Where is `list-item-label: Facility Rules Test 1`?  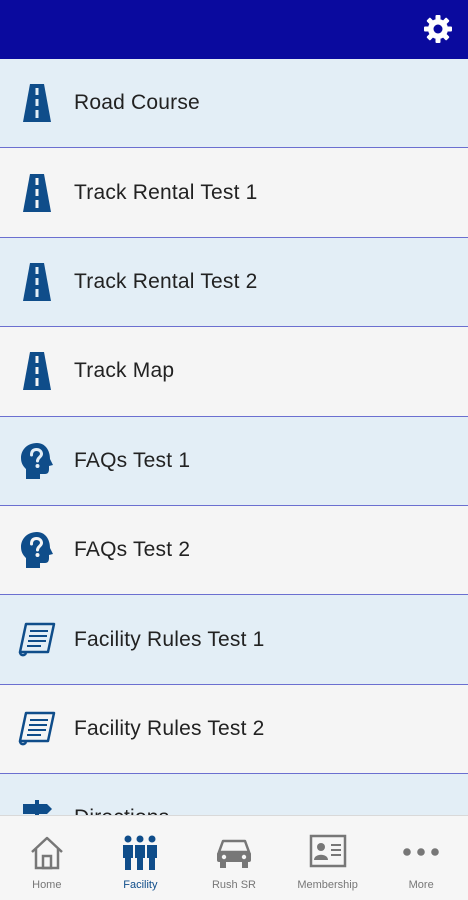
list-item-label: Facility Rules Test 1 is located at coordinates (169, 639).